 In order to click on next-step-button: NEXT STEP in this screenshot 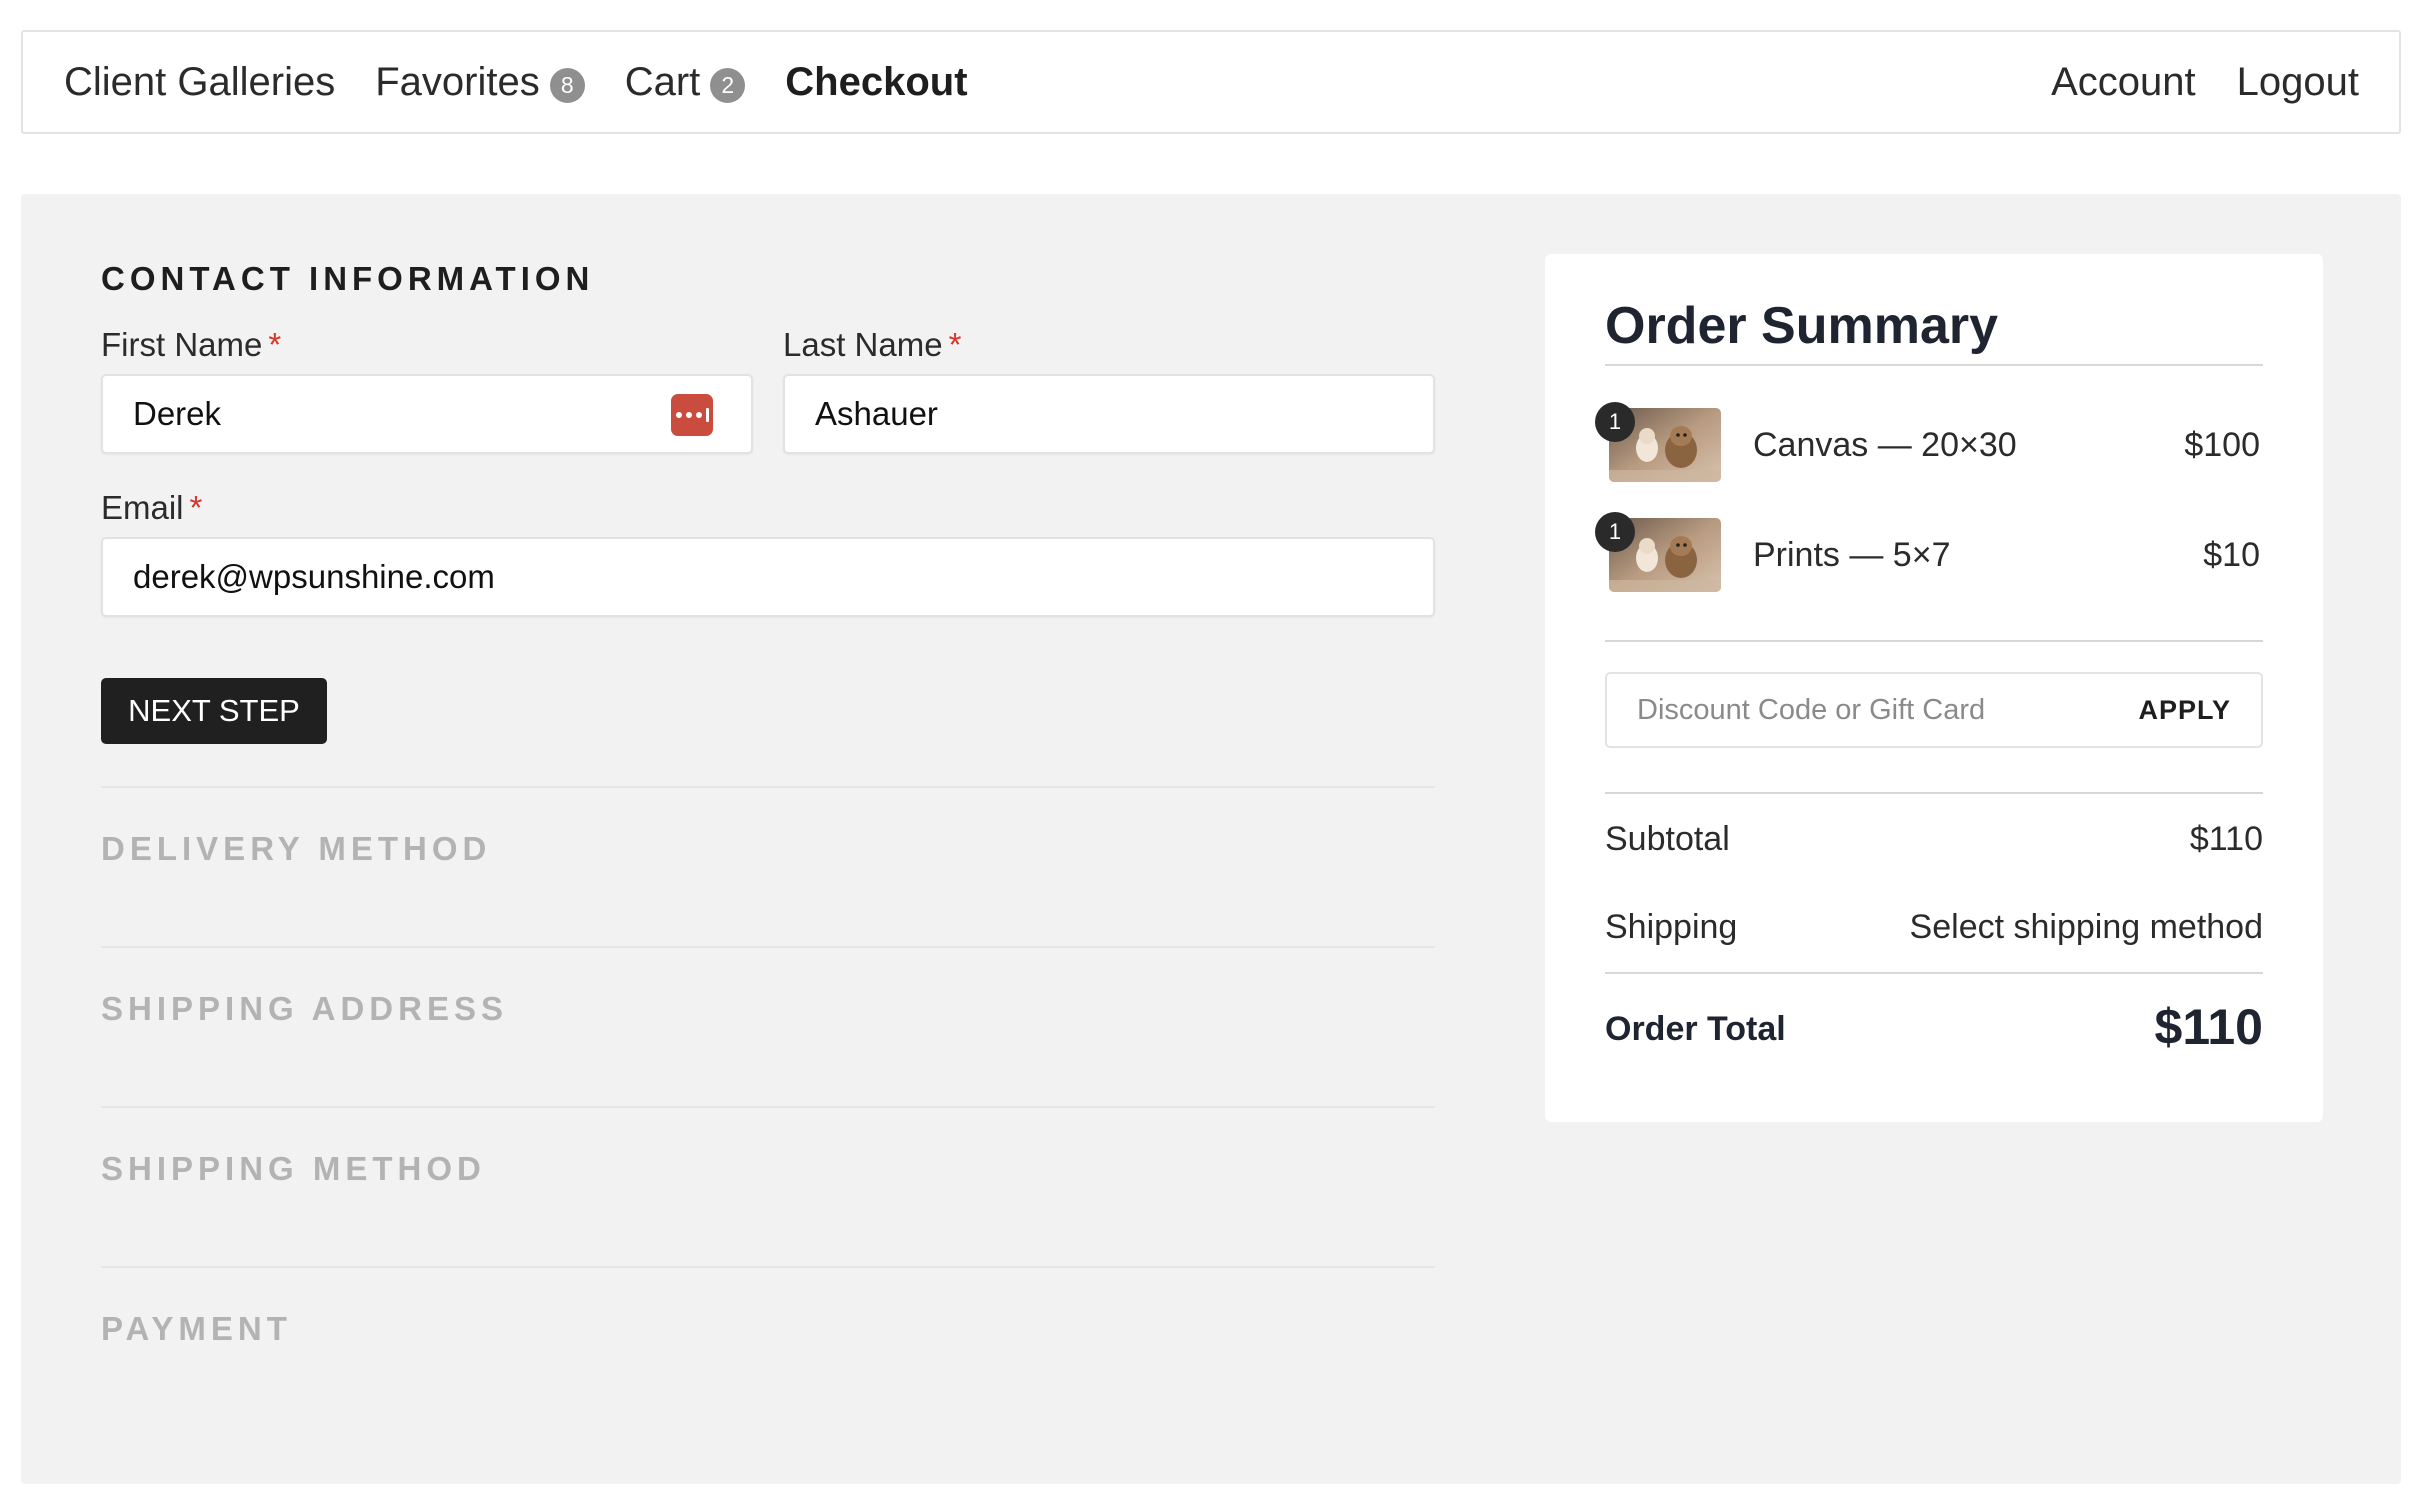, I will do `click(214, 711)`.